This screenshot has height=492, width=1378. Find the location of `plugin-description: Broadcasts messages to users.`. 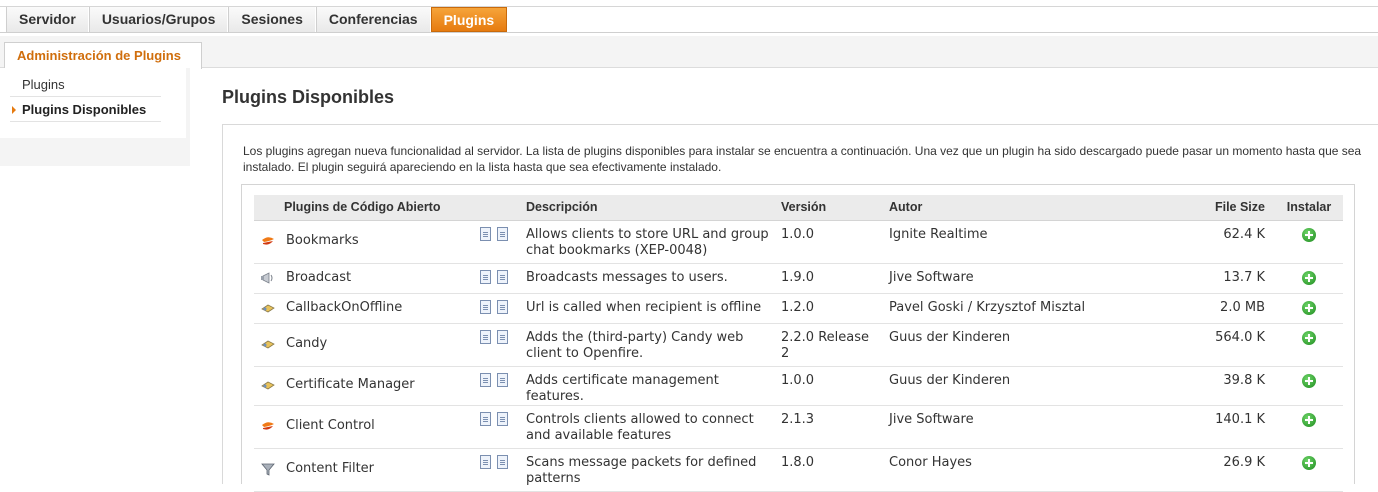

plugin-description: Broadcasts messages to users. is located at coordinates (649, 278).